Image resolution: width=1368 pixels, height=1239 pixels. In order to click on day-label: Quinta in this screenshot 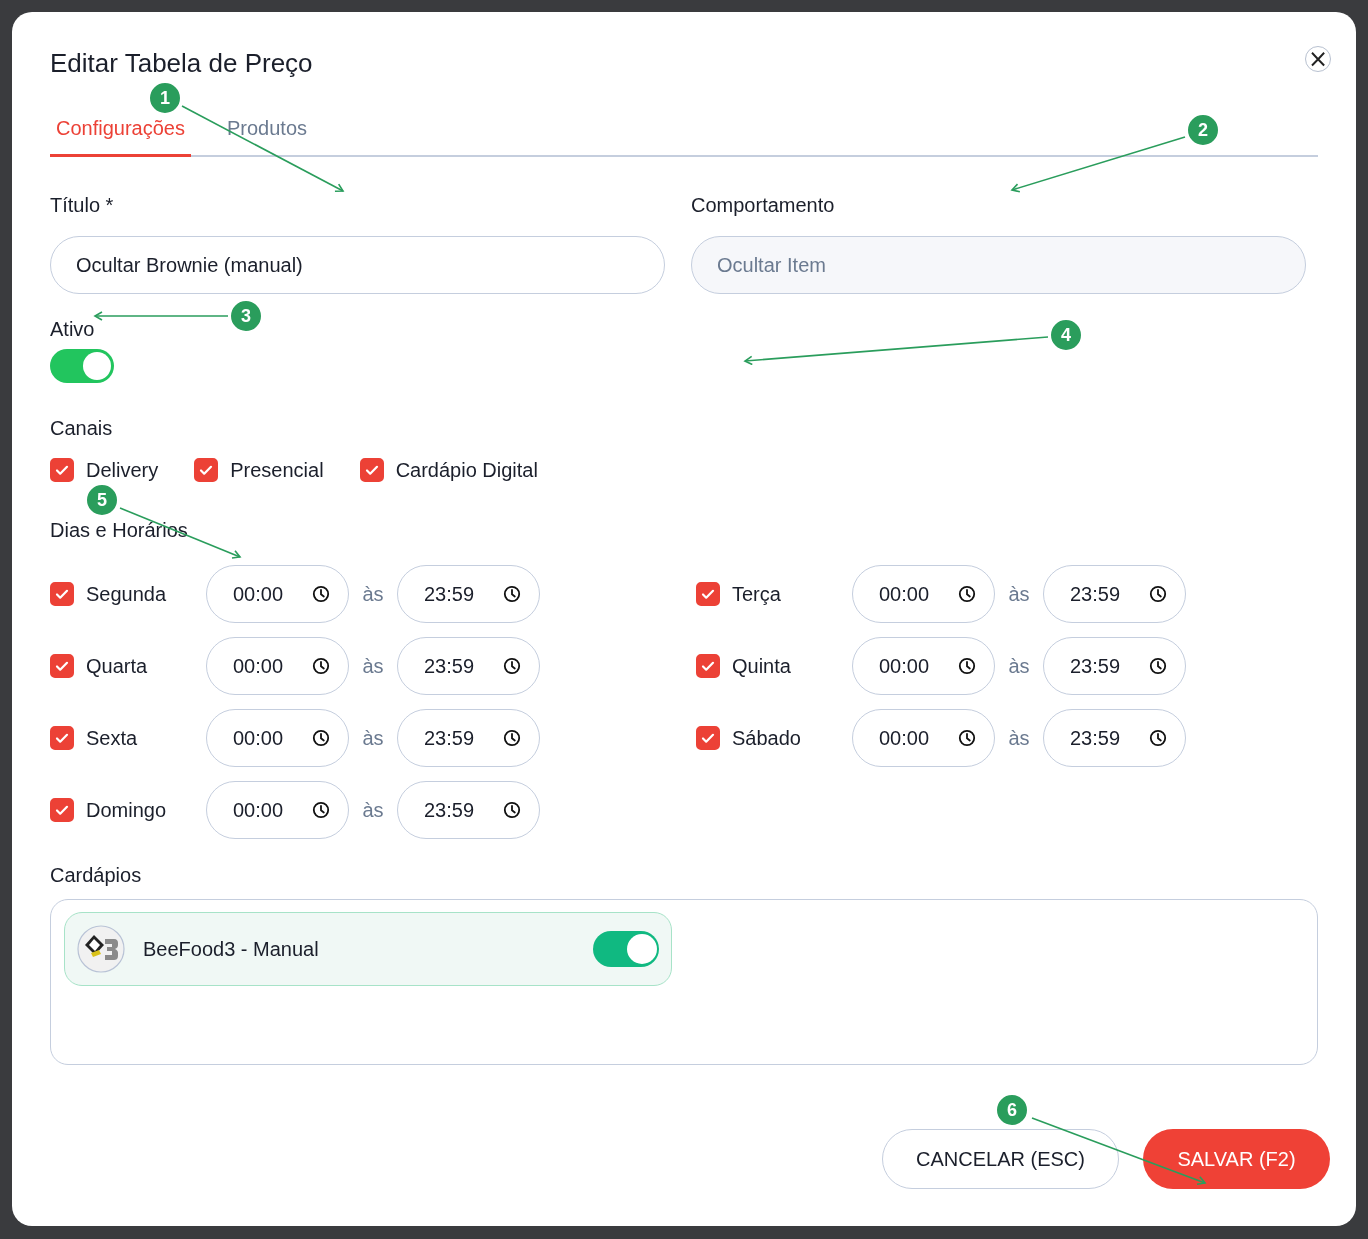, I will do `click(761, 666)`.